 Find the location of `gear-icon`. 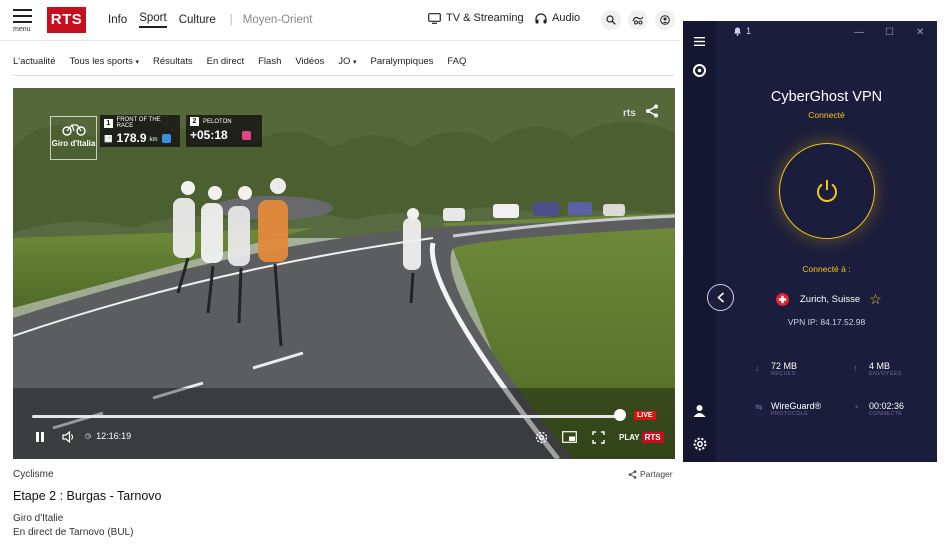

gear-icon is located at coordinates (700, 444).